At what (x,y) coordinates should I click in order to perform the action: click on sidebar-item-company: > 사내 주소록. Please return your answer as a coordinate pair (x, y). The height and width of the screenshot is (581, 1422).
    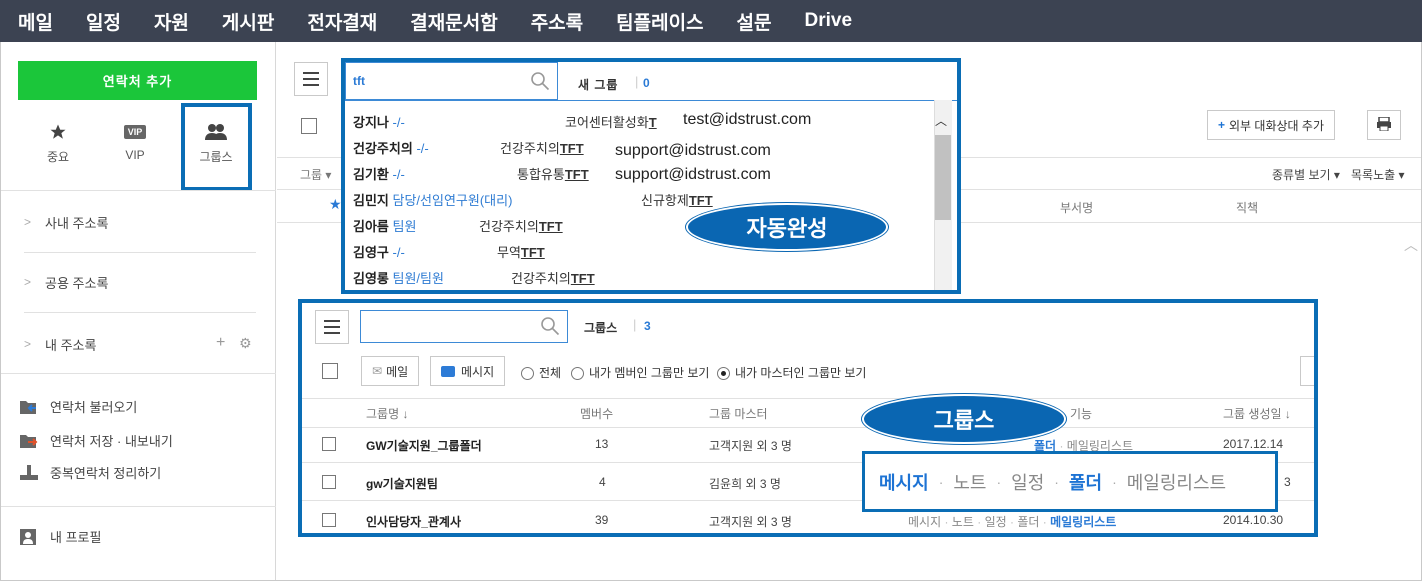
    Looking at the image, I should click on (66, 222).